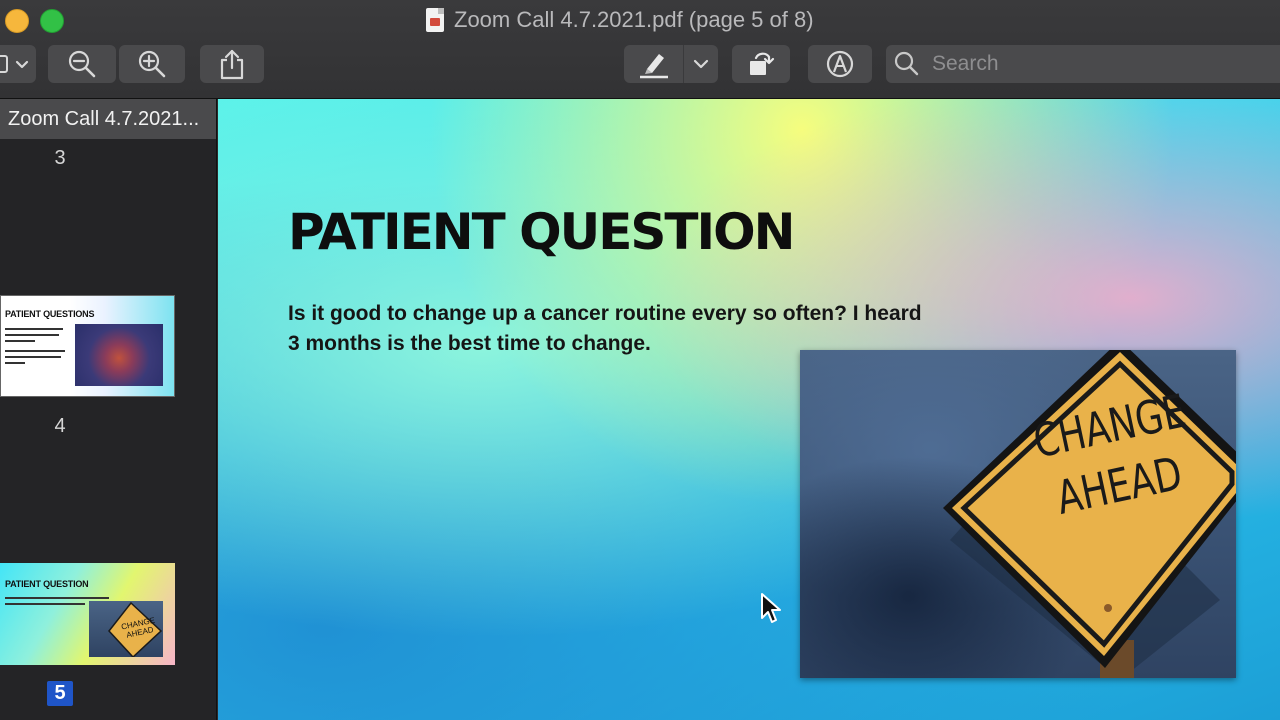 This screenshot has width=1280, height=720. I want to click on thumb-4-cell-image, so click(119, 355).